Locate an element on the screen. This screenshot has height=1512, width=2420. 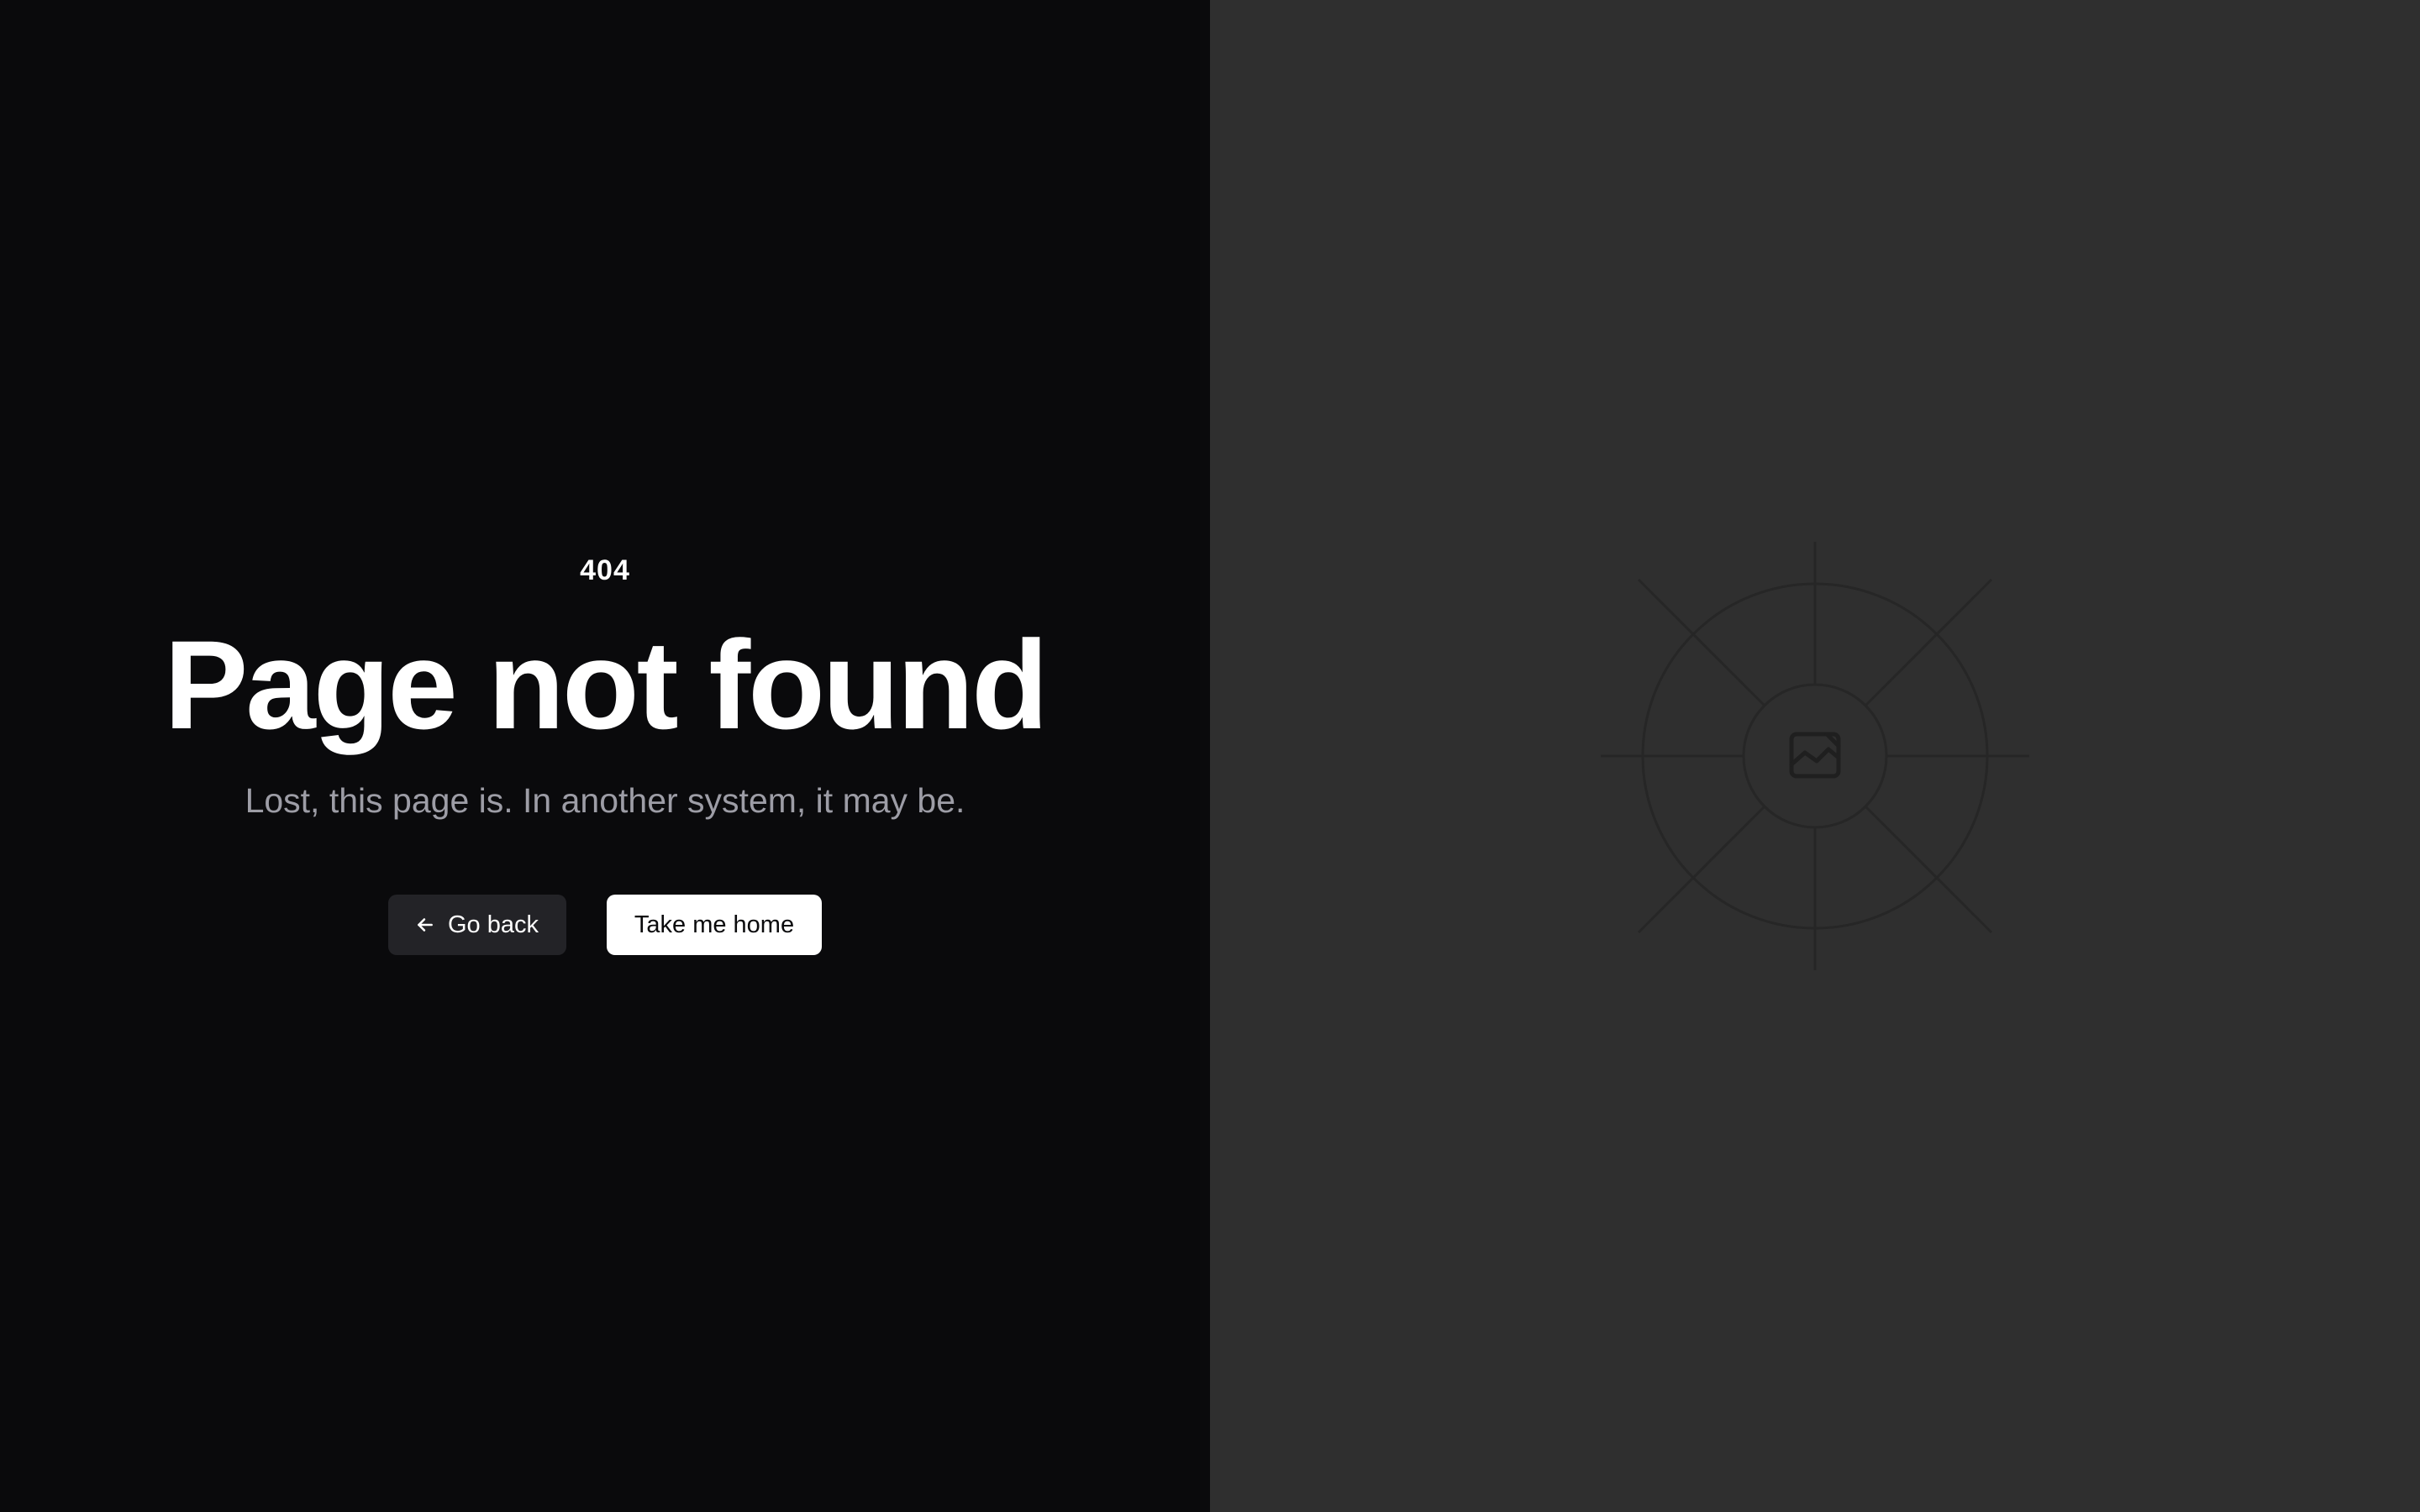
placeholder-graphic is located at coordinates (1815, 756).